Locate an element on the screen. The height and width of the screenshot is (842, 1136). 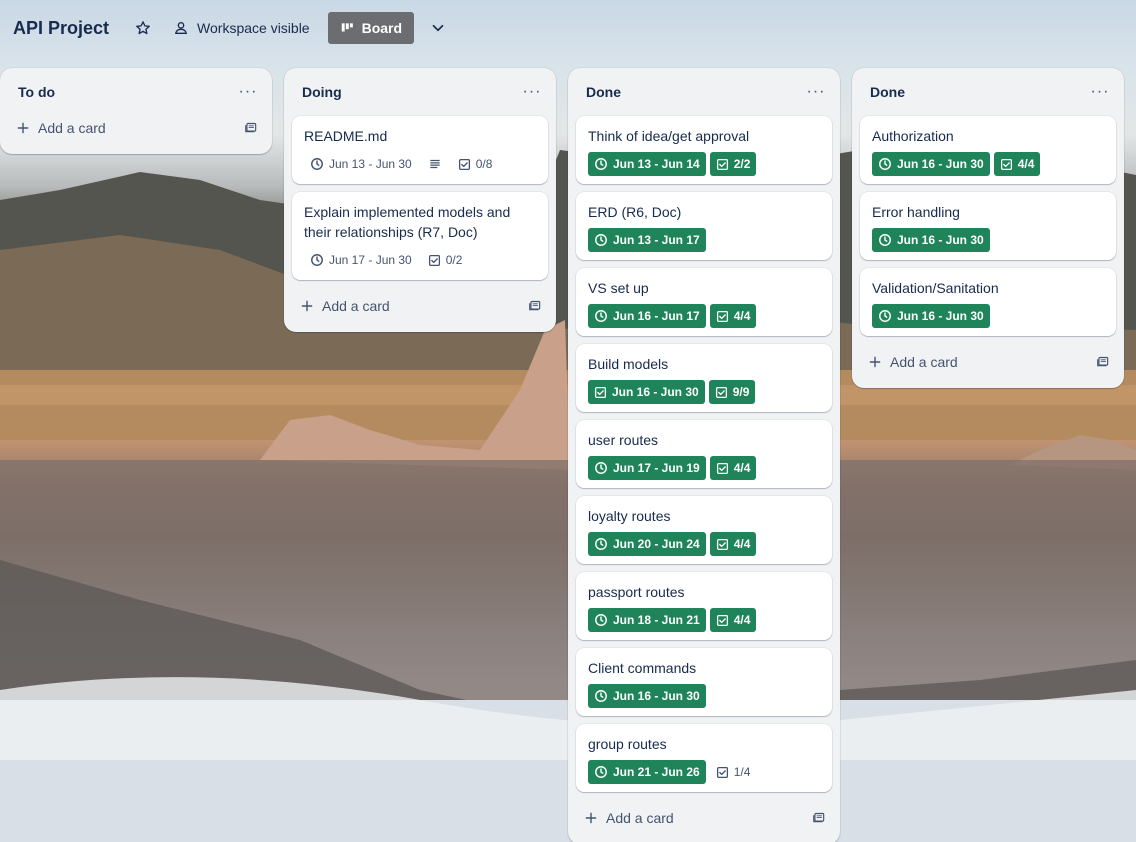
due-date-badge: Jun 17 - Jun 19 is located at coordinates (647, 468).